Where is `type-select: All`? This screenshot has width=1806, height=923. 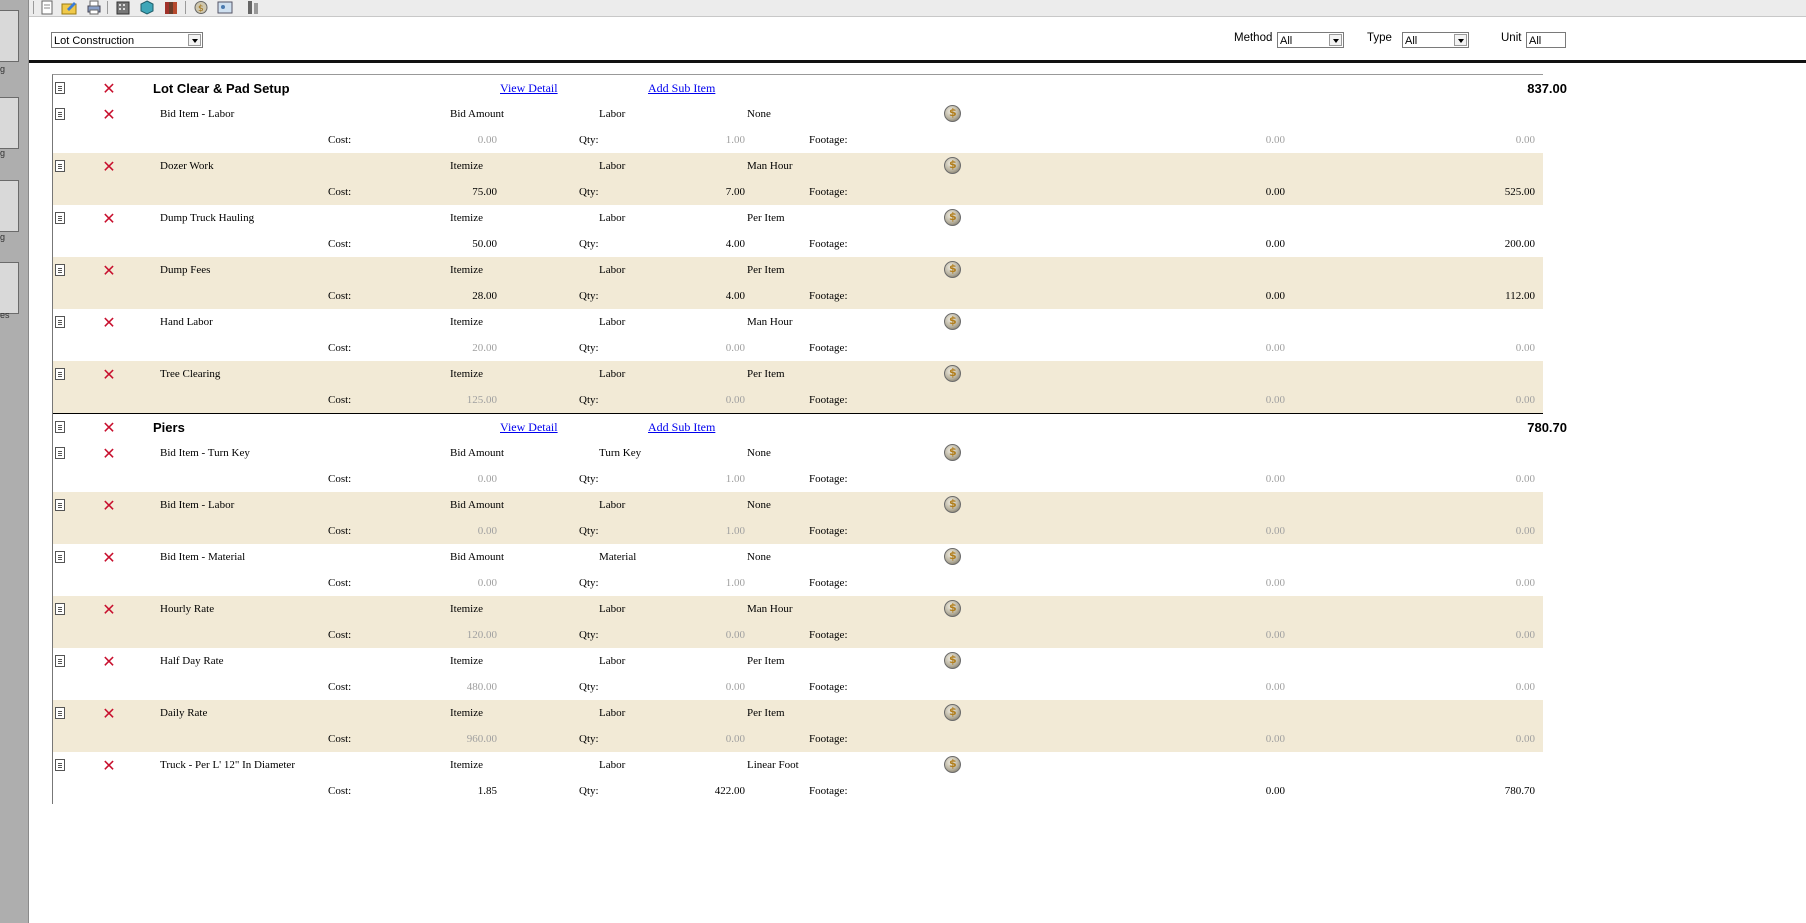 type-select: All is located at coordinates (1435, 40).